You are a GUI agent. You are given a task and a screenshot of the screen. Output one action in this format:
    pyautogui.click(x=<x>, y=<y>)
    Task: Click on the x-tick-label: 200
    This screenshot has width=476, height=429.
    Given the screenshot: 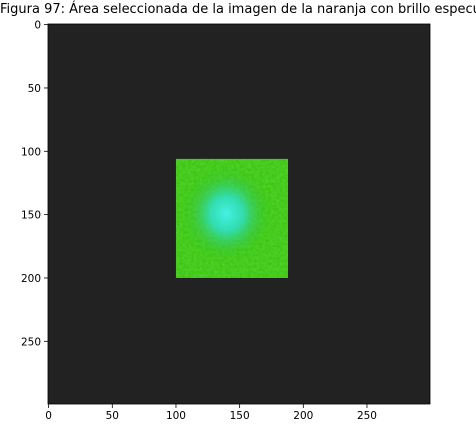 What is the action you would take?
    pyautogui.click(x=303, y=416)
    